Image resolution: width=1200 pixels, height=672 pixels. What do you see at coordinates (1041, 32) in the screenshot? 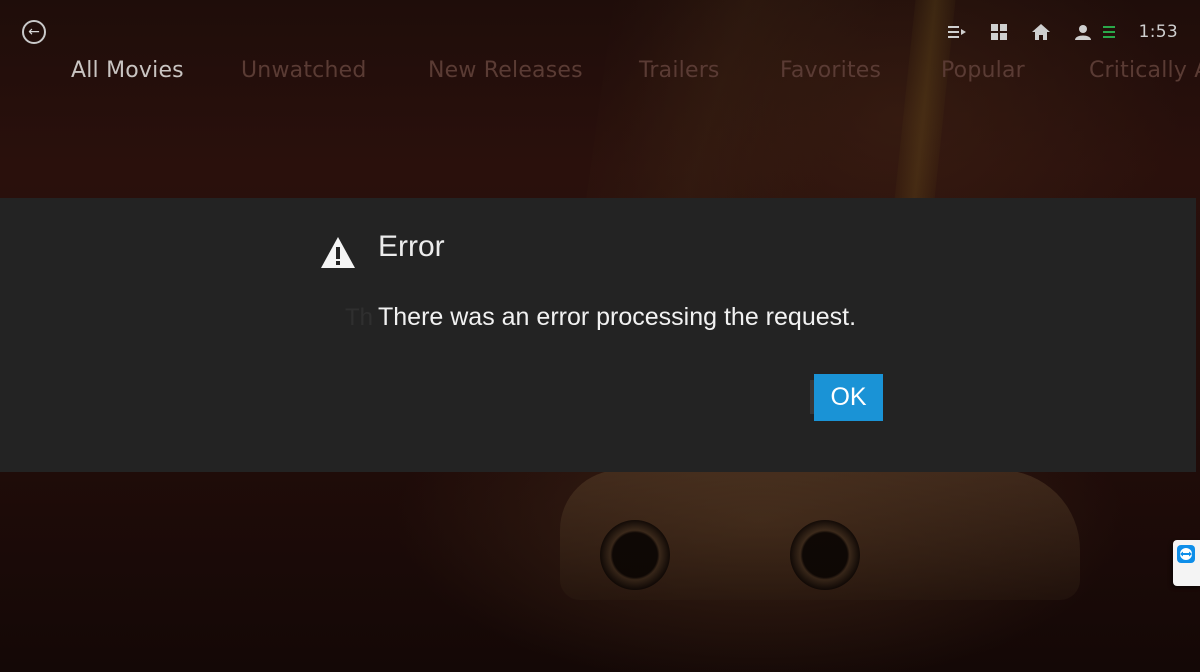
I see `home-icon` at bounding box center [1041, 32].